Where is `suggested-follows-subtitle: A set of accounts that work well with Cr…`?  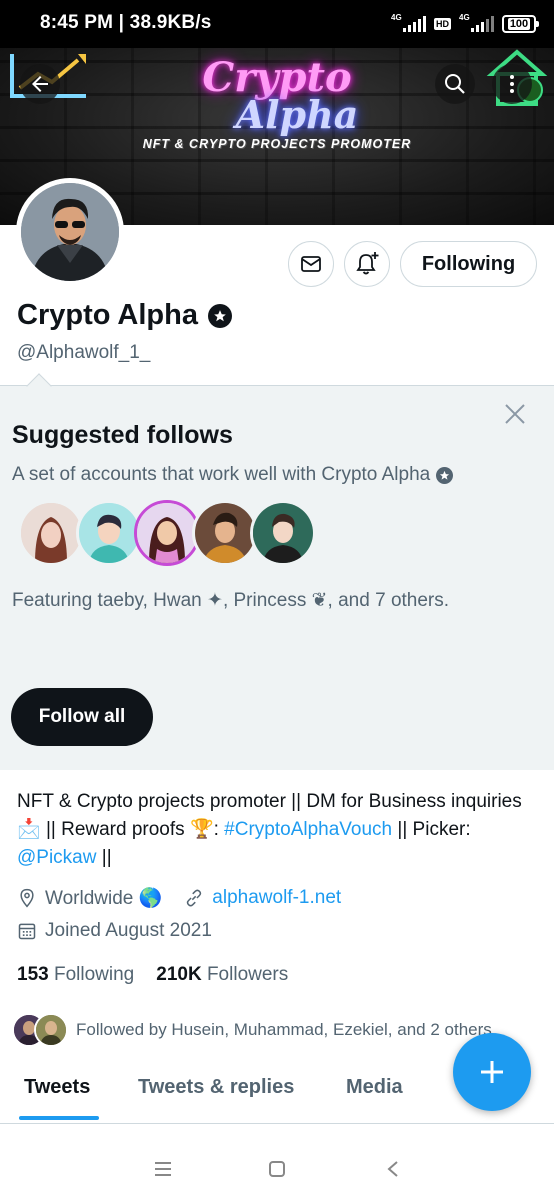 suggested-follows-subtitle: A set of accounts that work well with Cr… is located at coordinates (233, 475).